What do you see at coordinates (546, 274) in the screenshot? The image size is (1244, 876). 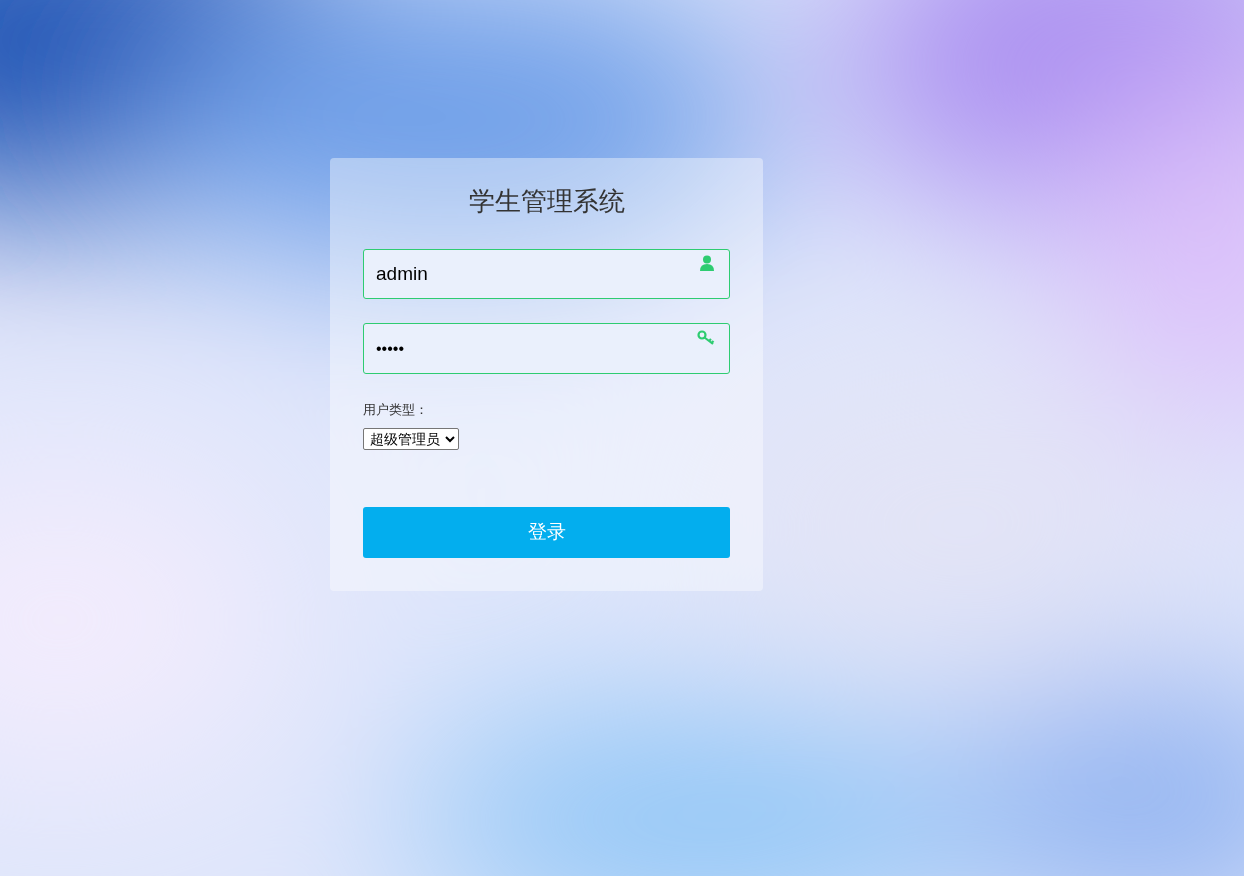 I see `username-field: admin` at bounding box center [546, 274].